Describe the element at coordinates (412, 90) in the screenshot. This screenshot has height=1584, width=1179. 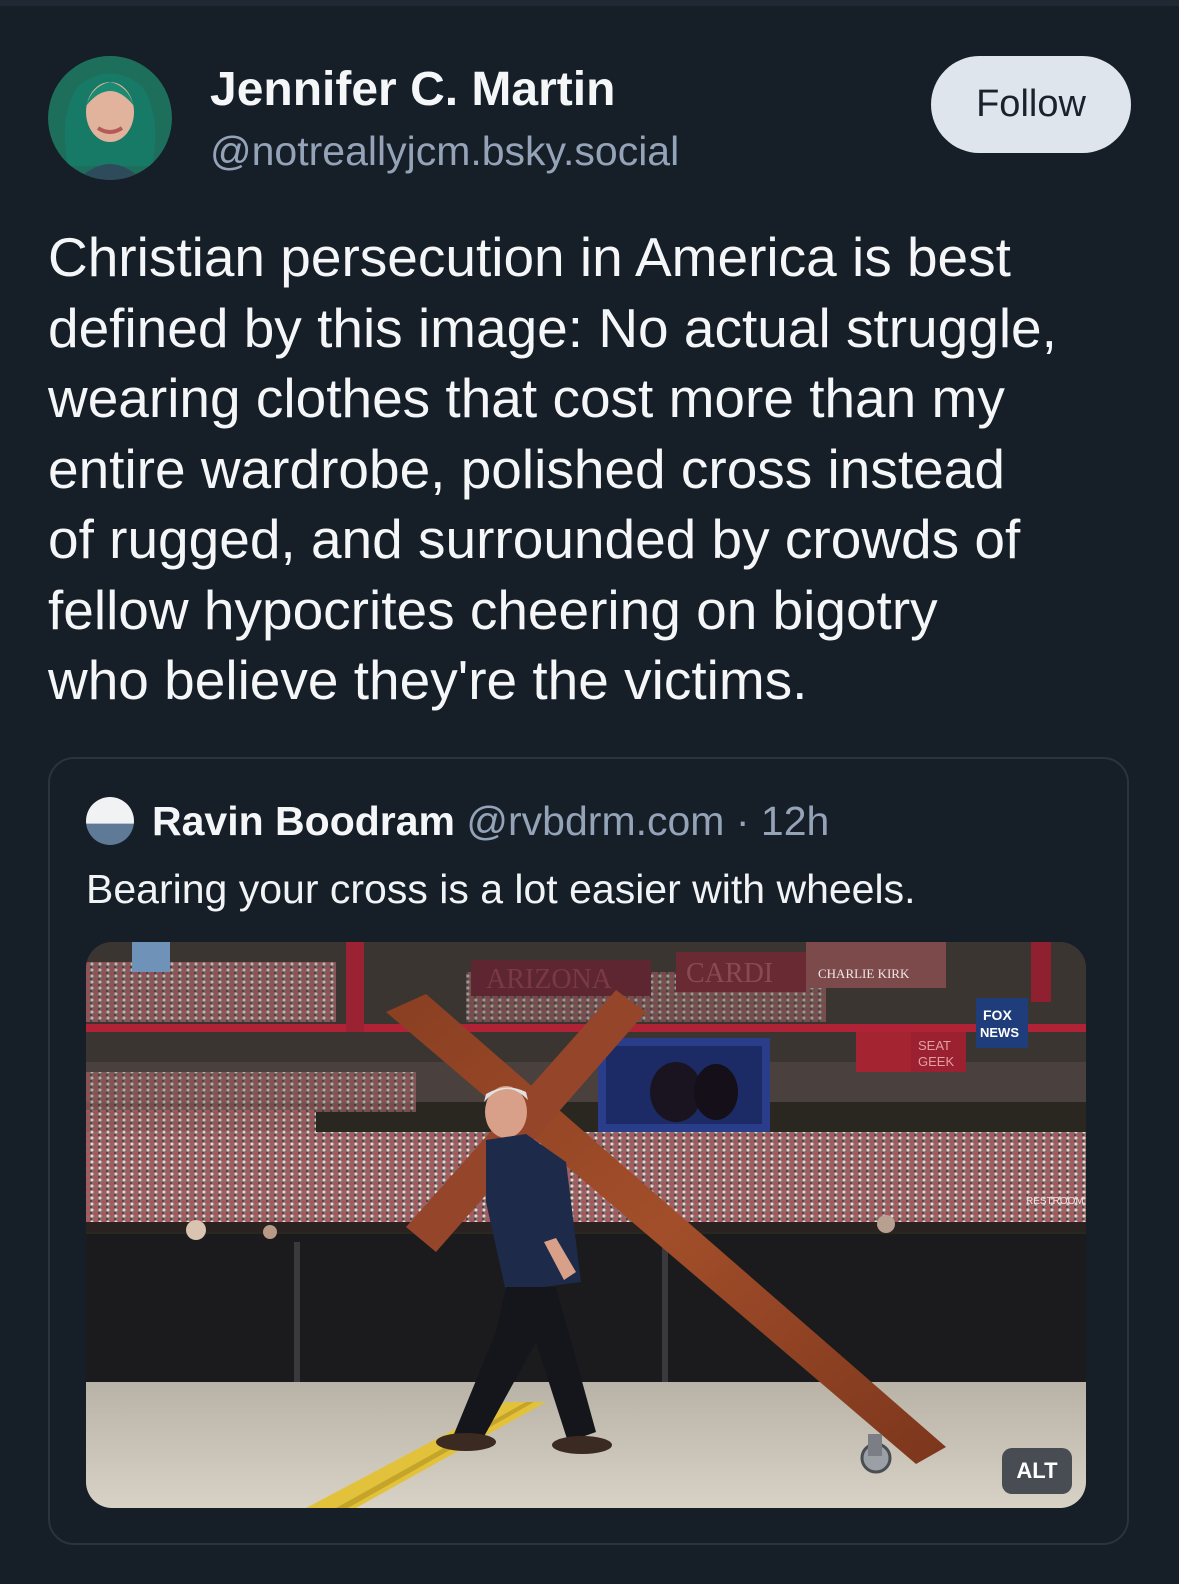
I see `author-name: Jennifer C. Martin` at that location.